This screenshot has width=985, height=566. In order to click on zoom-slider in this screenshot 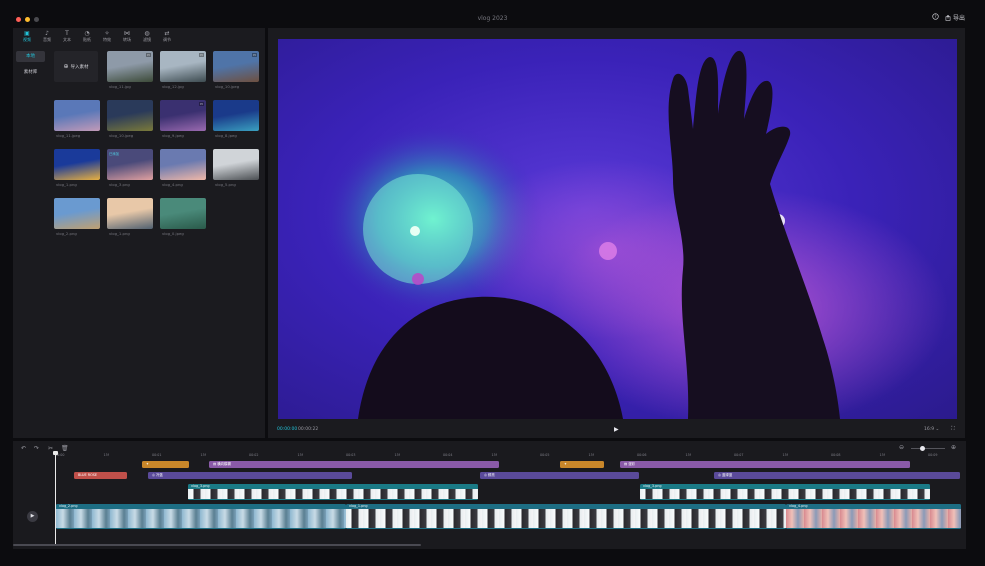, I will do `click(928, 448)`.